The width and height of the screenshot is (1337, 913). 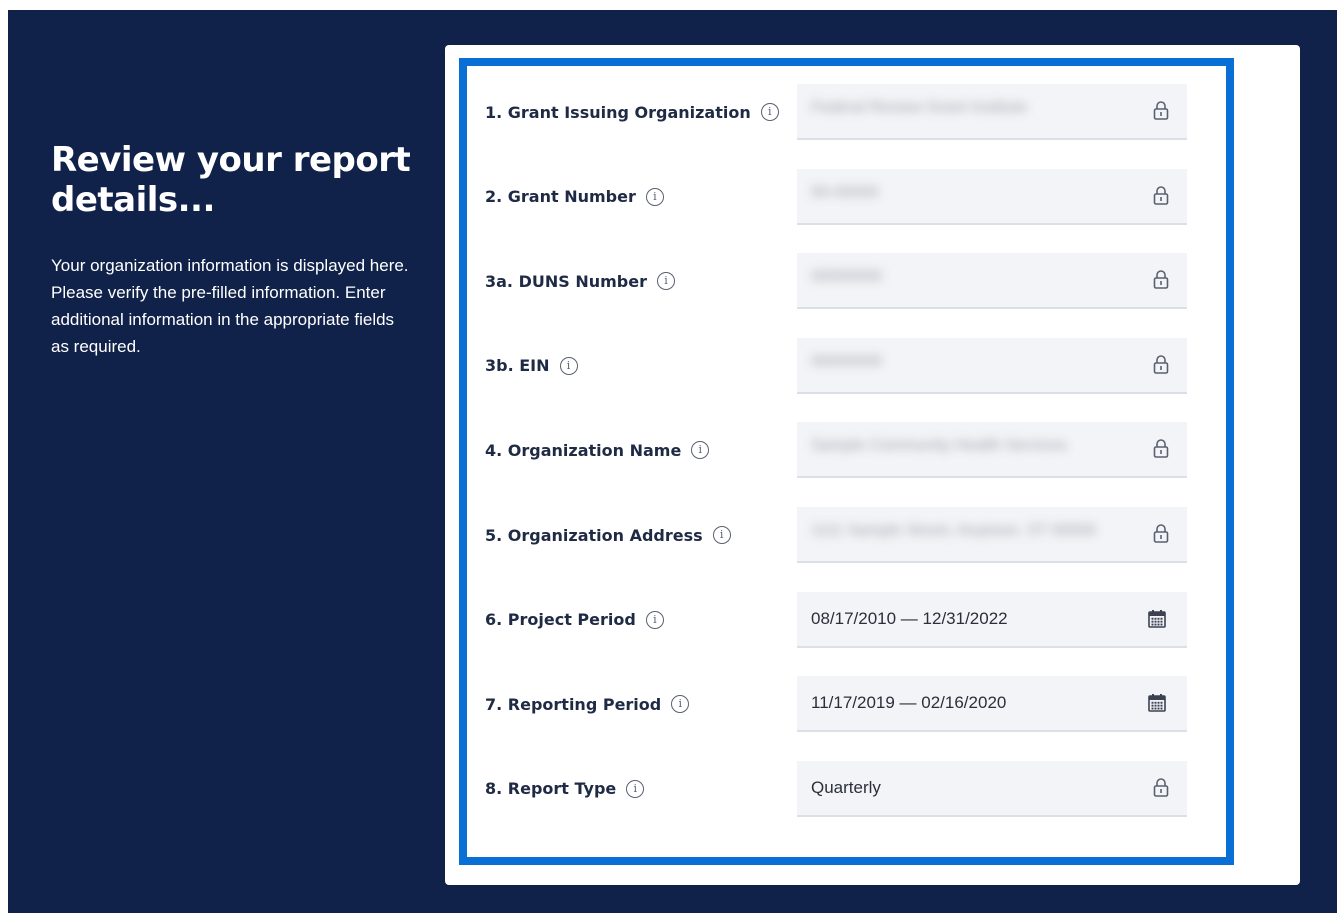 I want to click on reporting-period-field: 11/17/2019 — 02/16/2020, so click(x=992, y=704).